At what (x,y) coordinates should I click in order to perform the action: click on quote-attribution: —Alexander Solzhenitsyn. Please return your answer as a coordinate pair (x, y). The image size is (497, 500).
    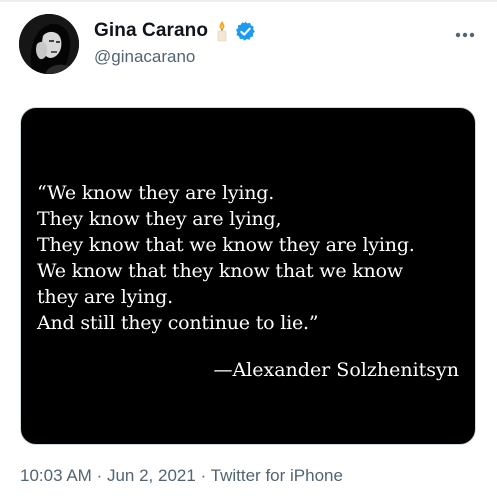
    Looking at the image, I should click on (336, 370).